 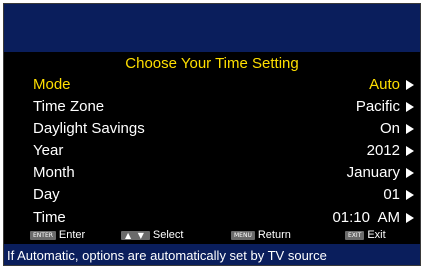 I want to click on help-select: ▲ ▼ Select, so click(x=152, y=235).